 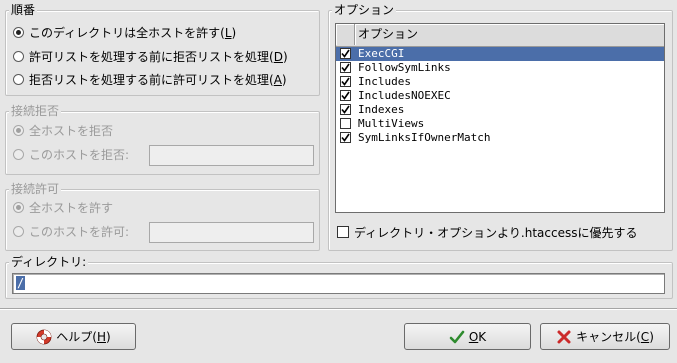 I want to click on option-row: IncludesNOEXEC, so click(x=500, y=96).